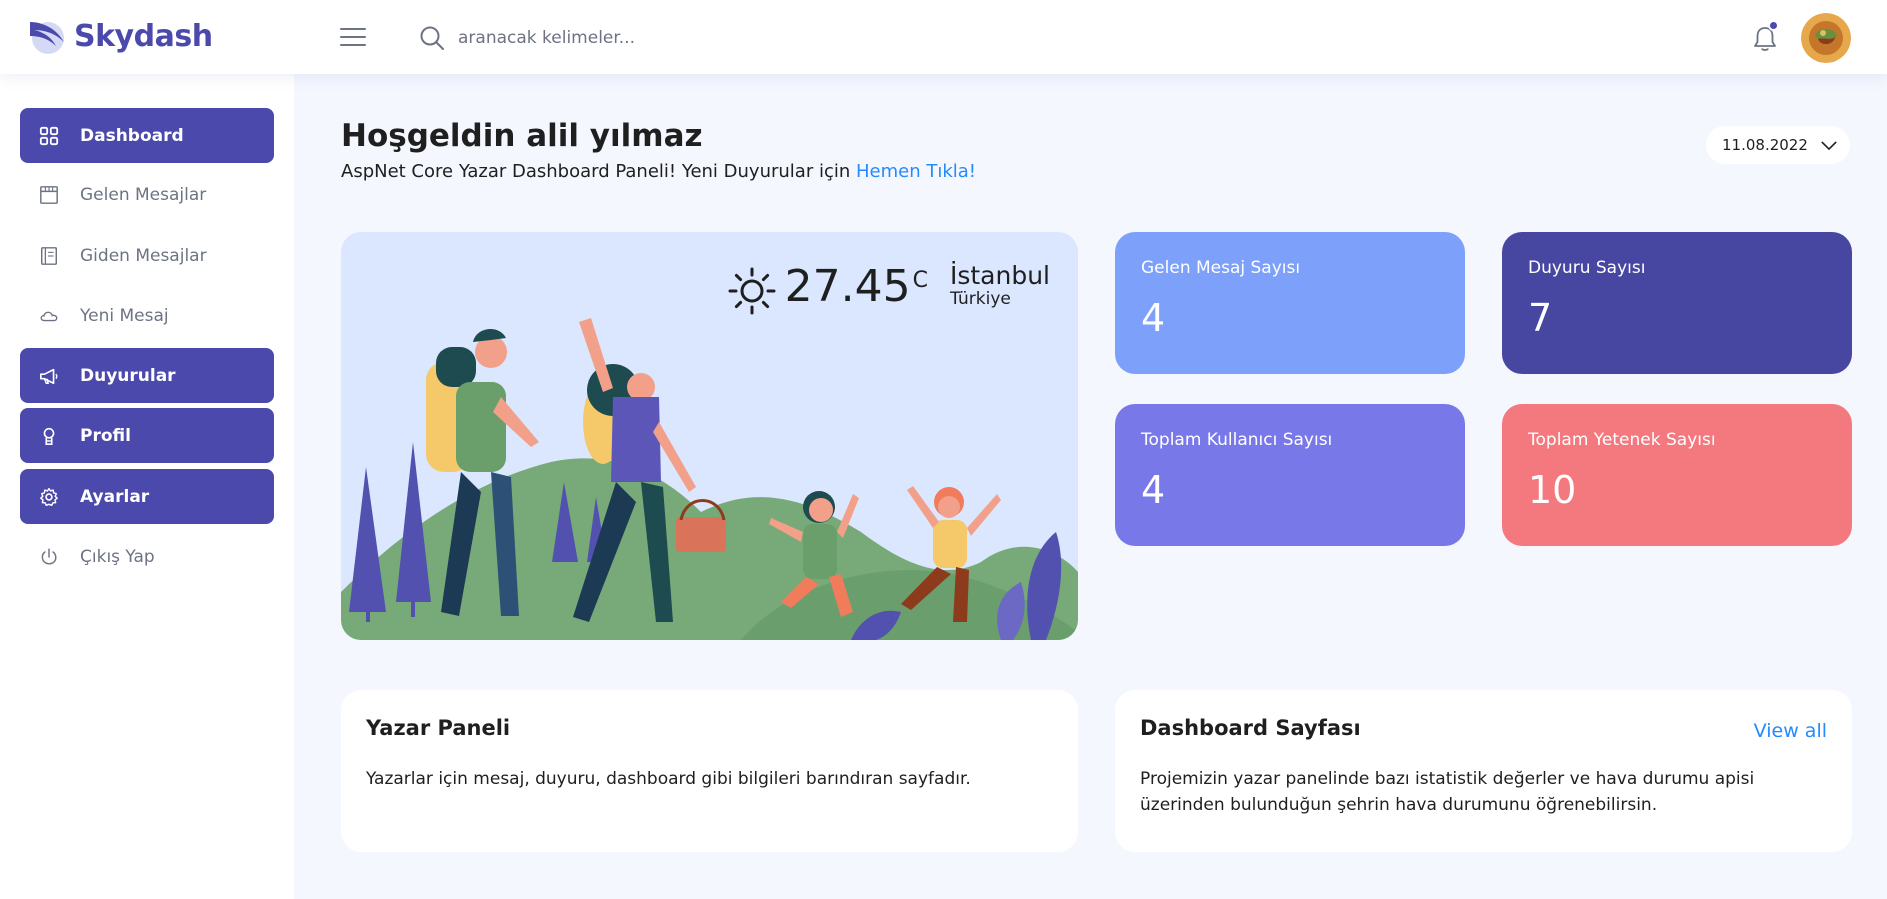 The width and height of the screenshot is (1887, 899). Describe the element at coordinates (1552, 490) in the screenshot. I see `stat-value: 10` at that location.